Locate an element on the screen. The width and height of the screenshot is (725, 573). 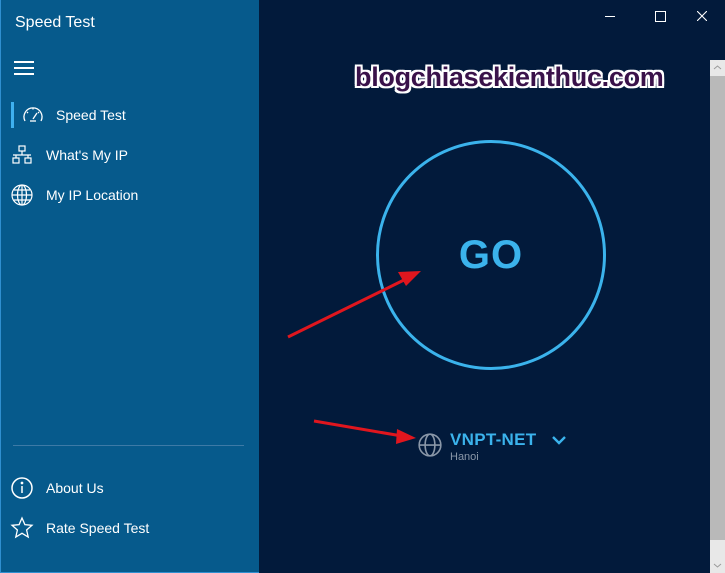
close-icon is located at coordinates (702, 16).